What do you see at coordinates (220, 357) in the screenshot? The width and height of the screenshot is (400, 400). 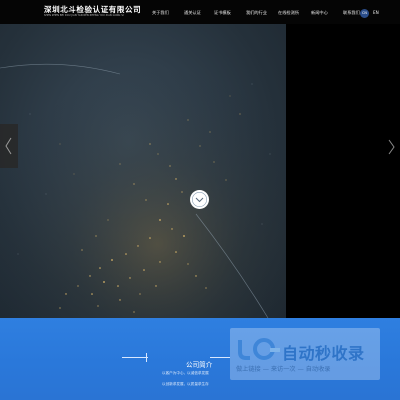 I see `divider-right` at bounding box center [220, 357].